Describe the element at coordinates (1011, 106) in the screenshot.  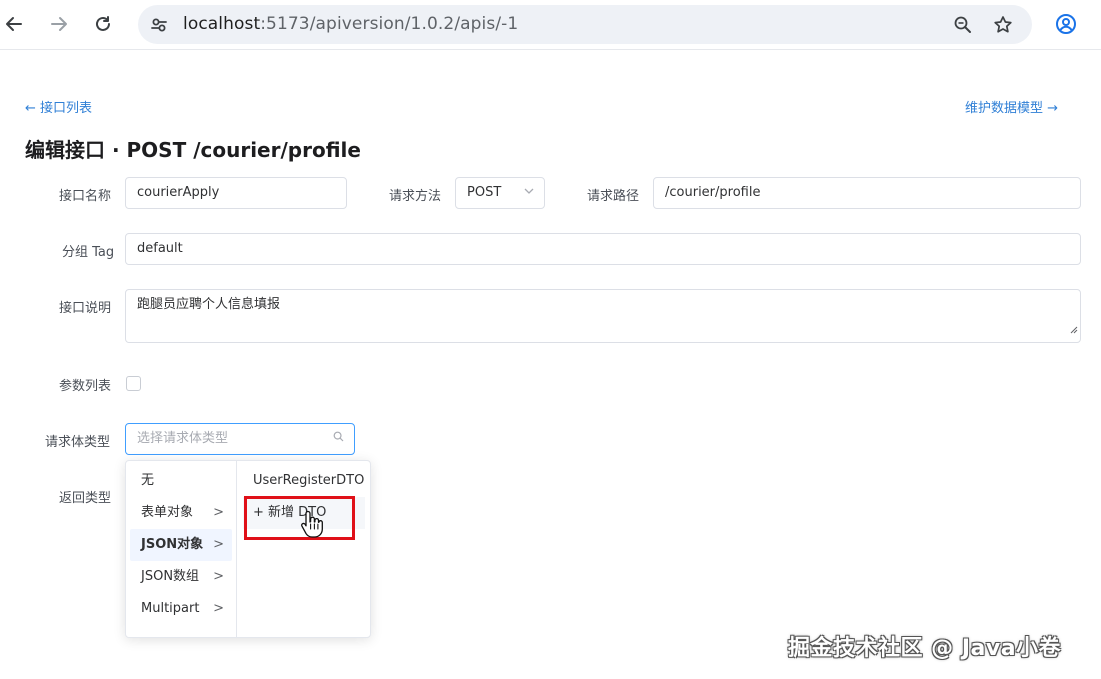
I see `maintain-data-model-link: 维护数据模型 →` at that location.